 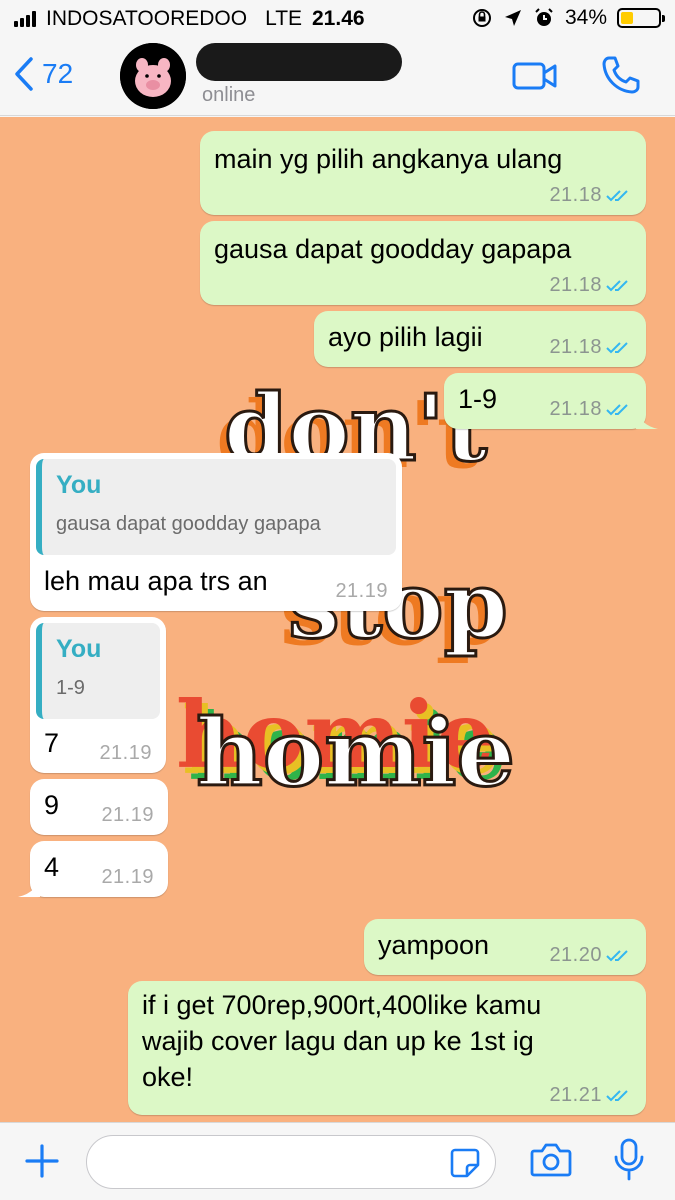 I want to click on message-text: yampoon, so click(x=434, y=945).